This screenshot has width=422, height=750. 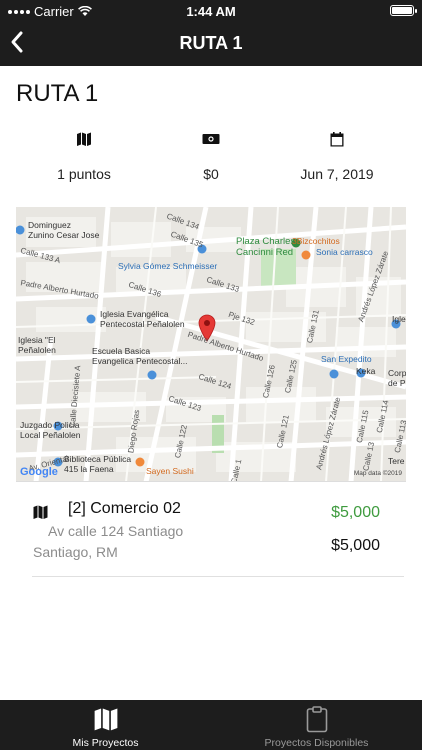 I want to click on map-place-iglesia-right: Igle, so click(x=399, y=319).